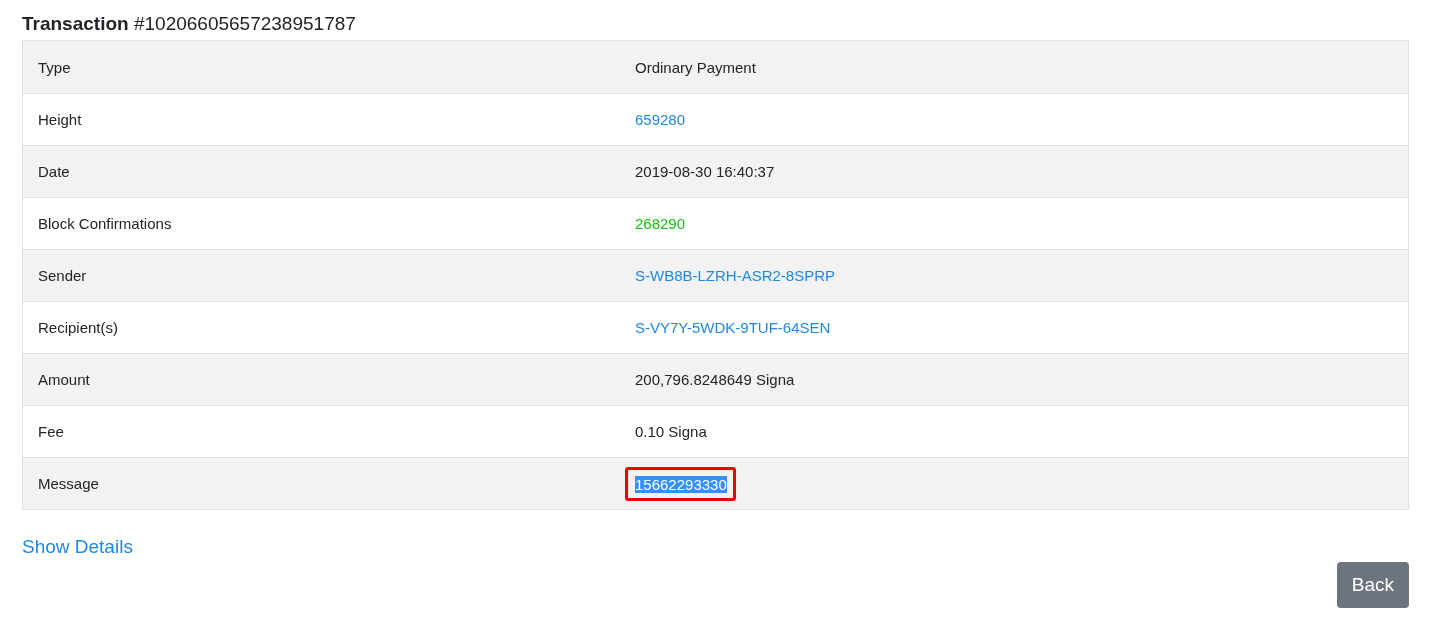  What do you see at coordinates (51, 431) in the screenshot?
I see `field-label: Fee` at bounding box center [51, 431].